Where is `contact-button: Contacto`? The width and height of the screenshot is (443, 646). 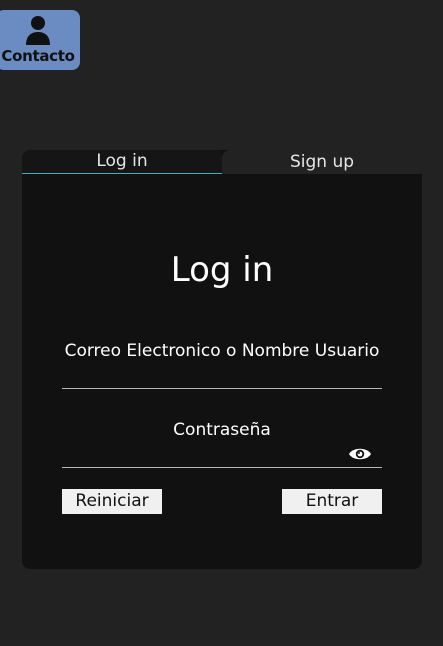
contact-button: Contacto is located at coordinates (40, 40).